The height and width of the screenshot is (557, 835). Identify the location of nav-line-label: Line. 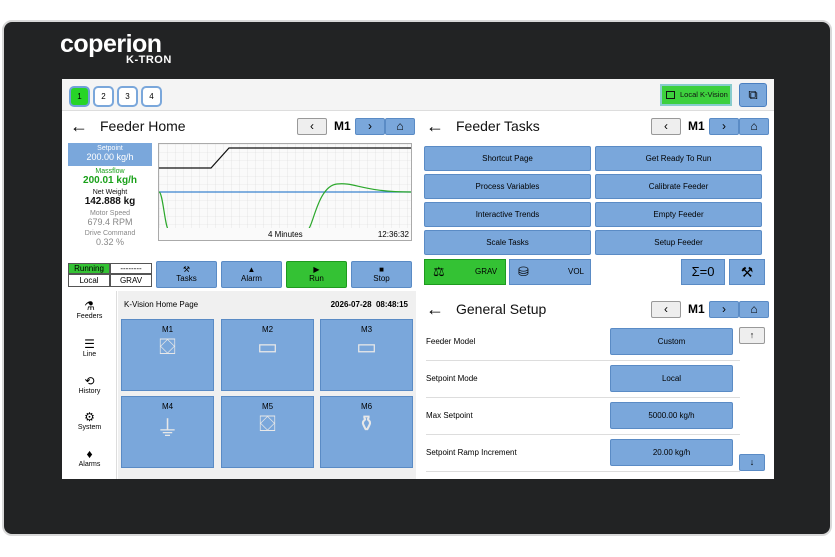
(89, 354).